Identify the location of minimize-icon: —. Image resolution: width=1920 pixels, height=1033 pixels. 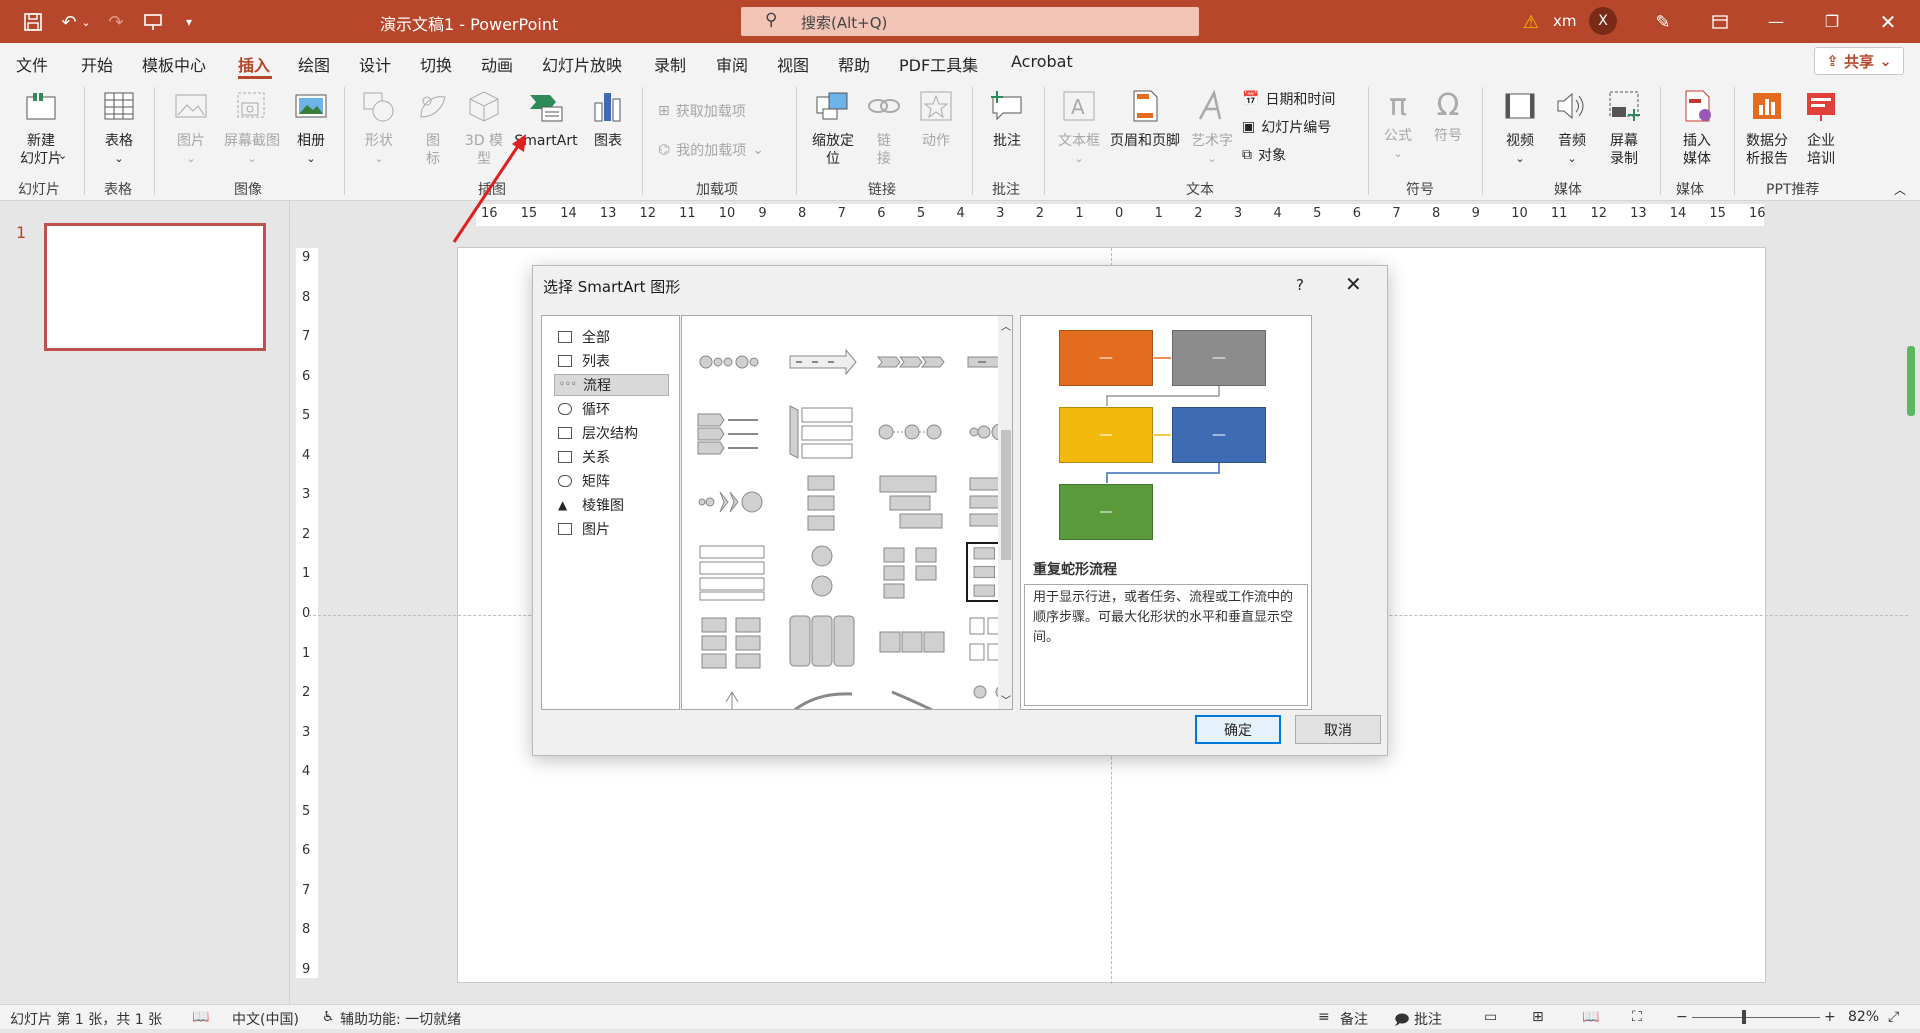
(1776, 21).